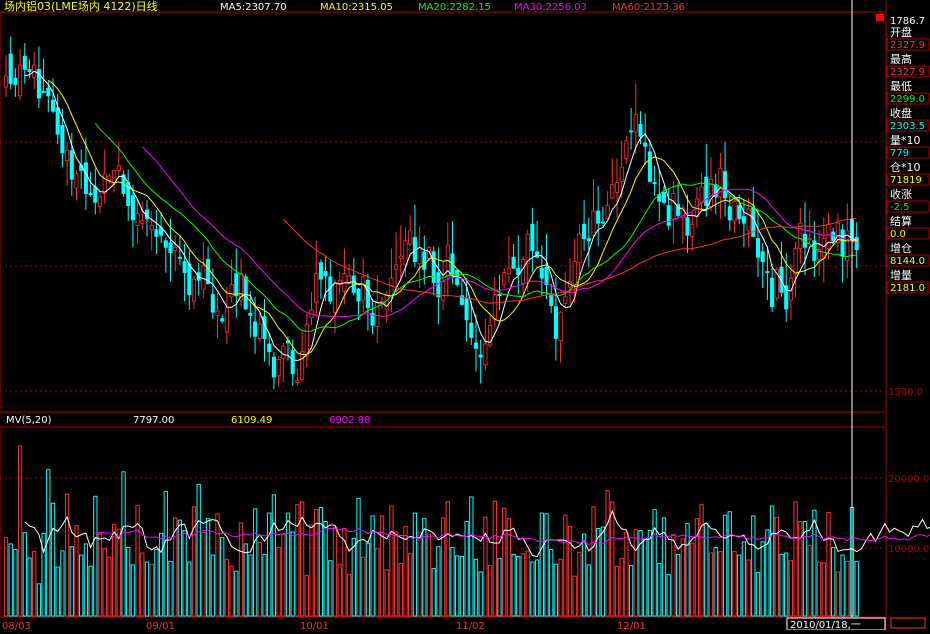 This screenshot has width=930, height=634. What do you see at coordinates (908, 623) in the screenshot?
I see `scroll-right-button` at bounding box center [908, 623].